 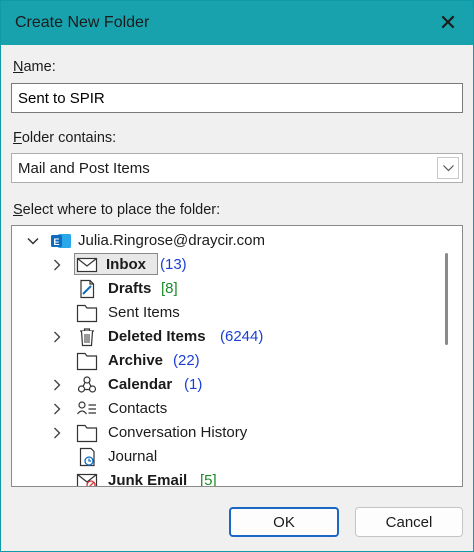 I want to click on title-bar: Create New Folder ✕, so click(x=237, y=23).